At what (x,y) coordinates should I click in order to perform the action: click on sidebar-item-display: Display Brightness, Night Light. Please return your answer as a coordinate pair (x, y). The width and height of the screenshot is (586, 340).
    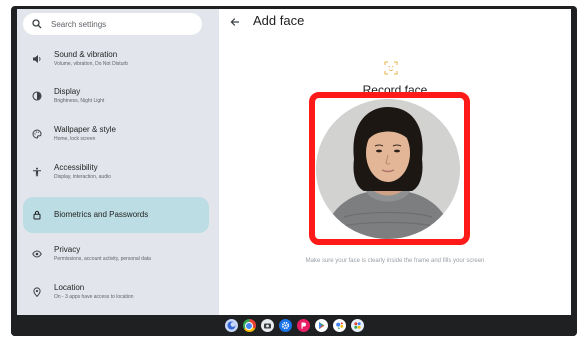
    Looking at the image, I should click on (116, 96).